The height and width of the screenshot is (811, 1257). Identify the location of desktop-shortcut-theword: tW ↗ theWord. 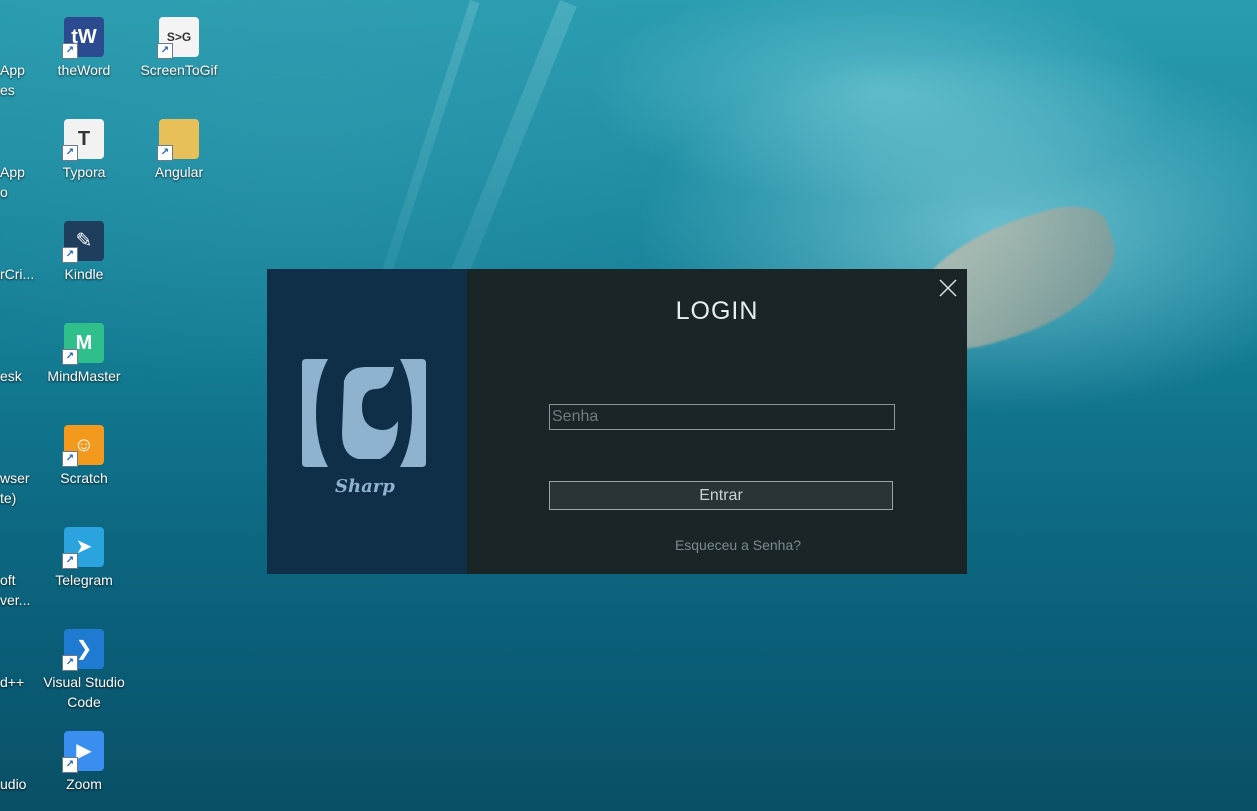
(84, 50).